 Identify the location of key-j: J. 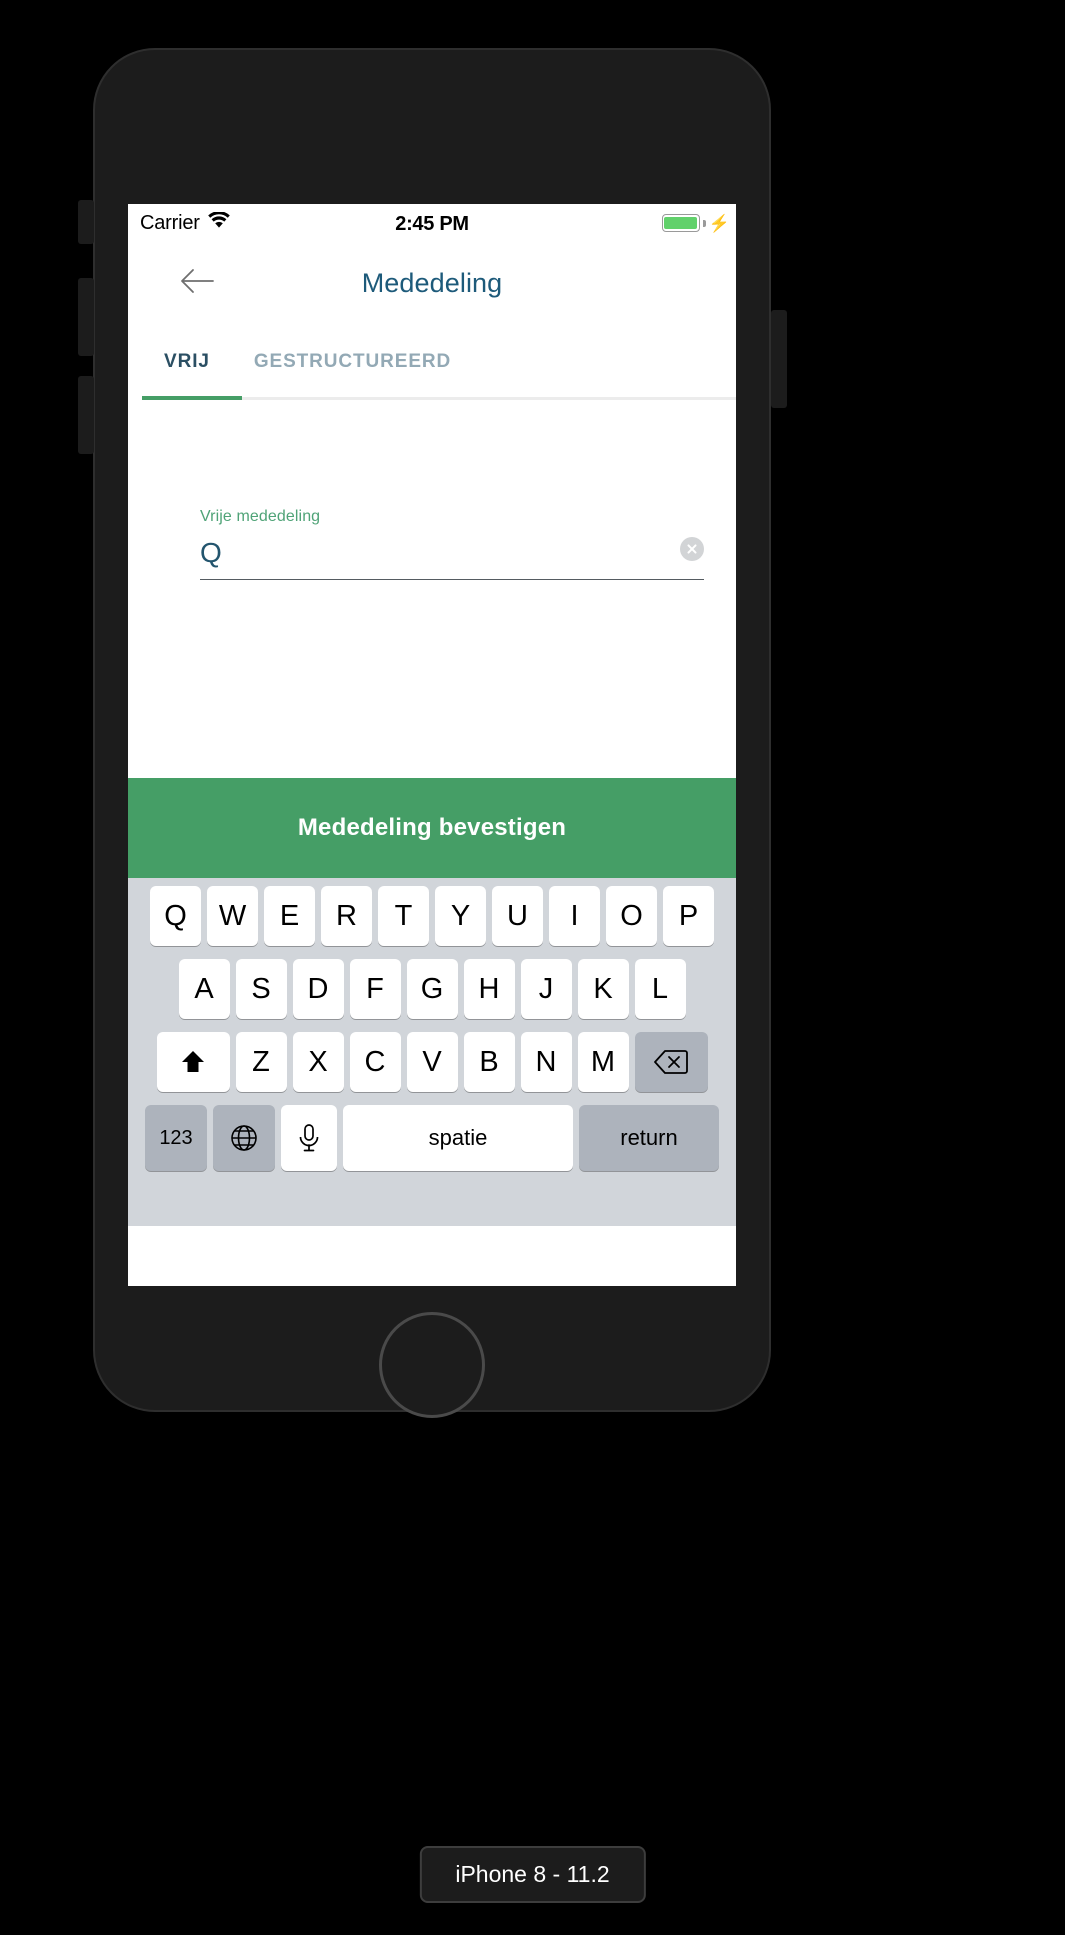
(546, 989).